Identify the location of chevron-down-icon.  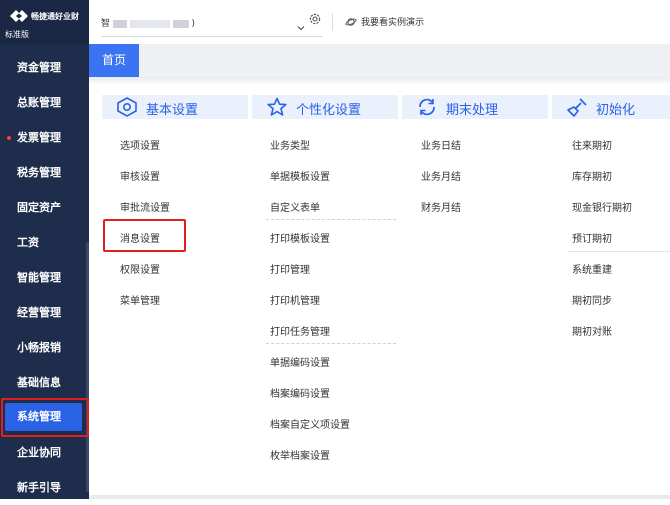
(301, 28).